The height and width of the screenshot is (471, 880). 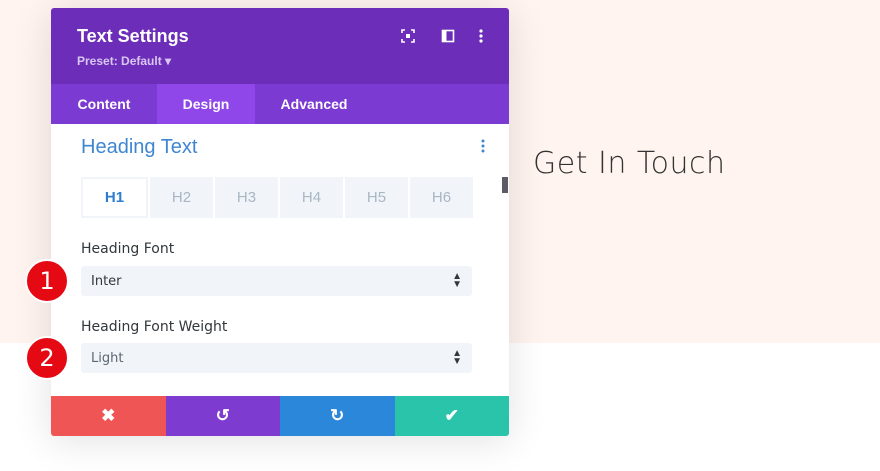 I want to click on tab-design: Design, so click(x=206, y=104).